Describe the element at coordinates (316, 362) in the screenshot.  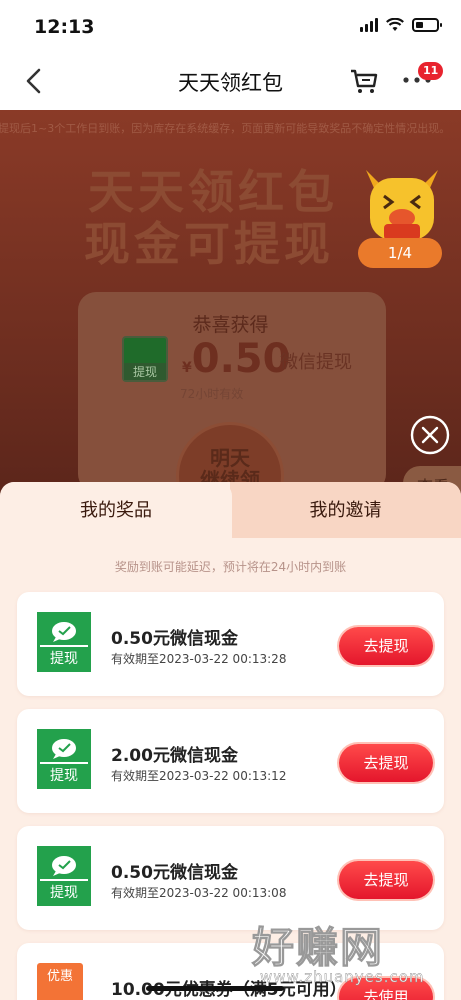
I see `background-amount-label: 微信提现` at that location.